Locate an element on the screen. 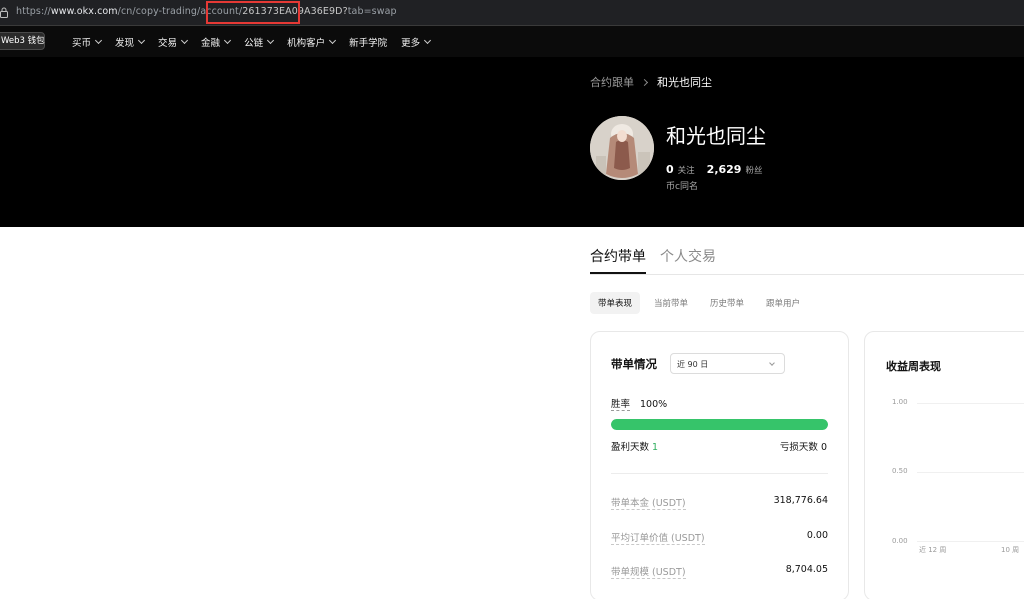  nav-item-label: 更多 is located at coordinates (411, 43).